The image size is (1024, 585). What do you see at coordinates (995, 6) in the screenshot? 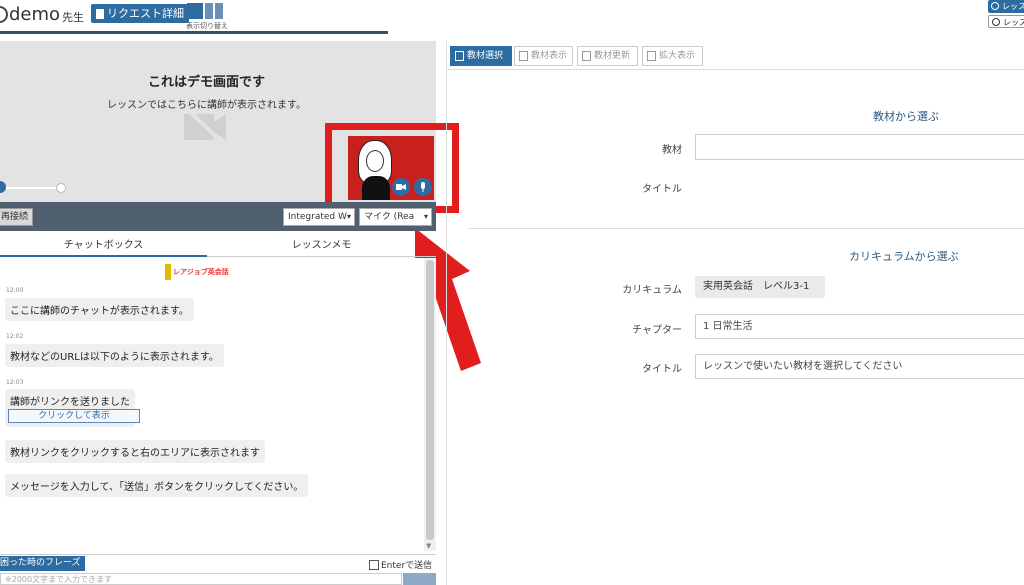
I see `status-icon` at bounding box center [995, 6].